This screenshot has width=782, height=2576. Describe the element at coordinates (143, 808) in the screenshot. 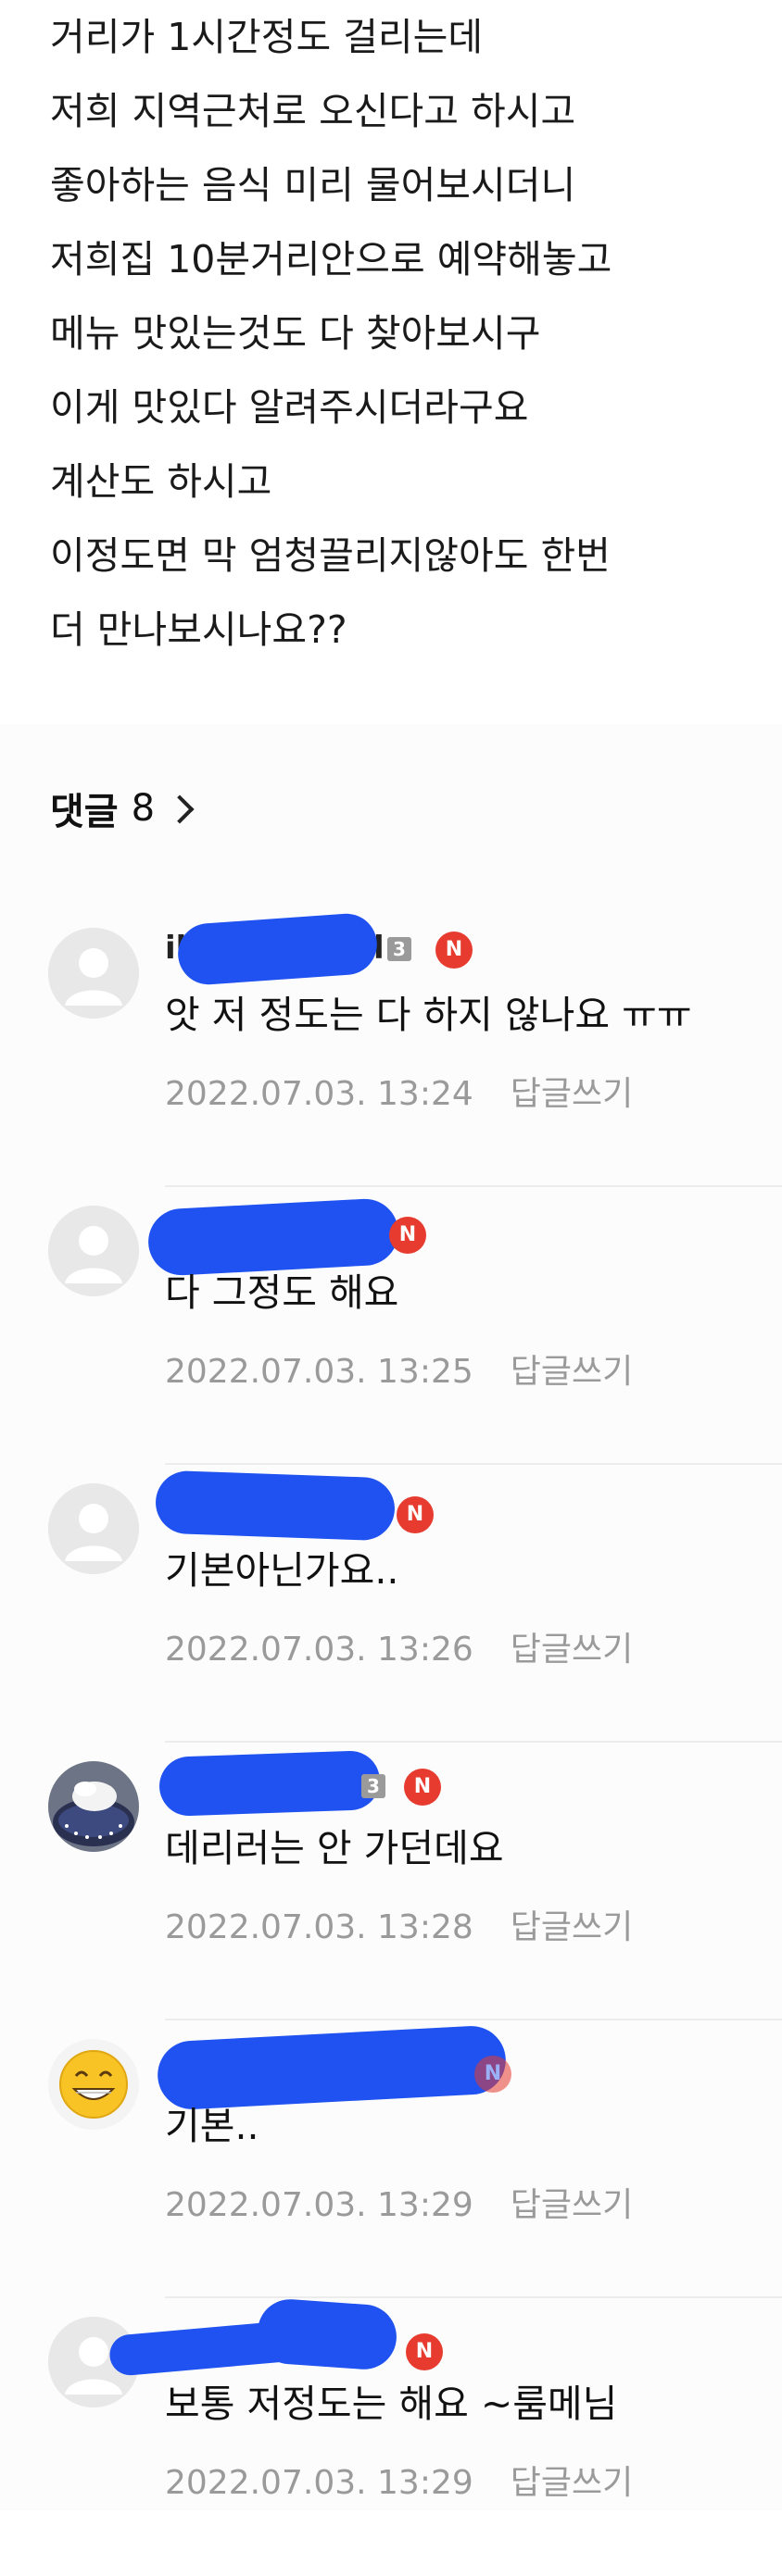

I see `comments-count: 8` at that location.